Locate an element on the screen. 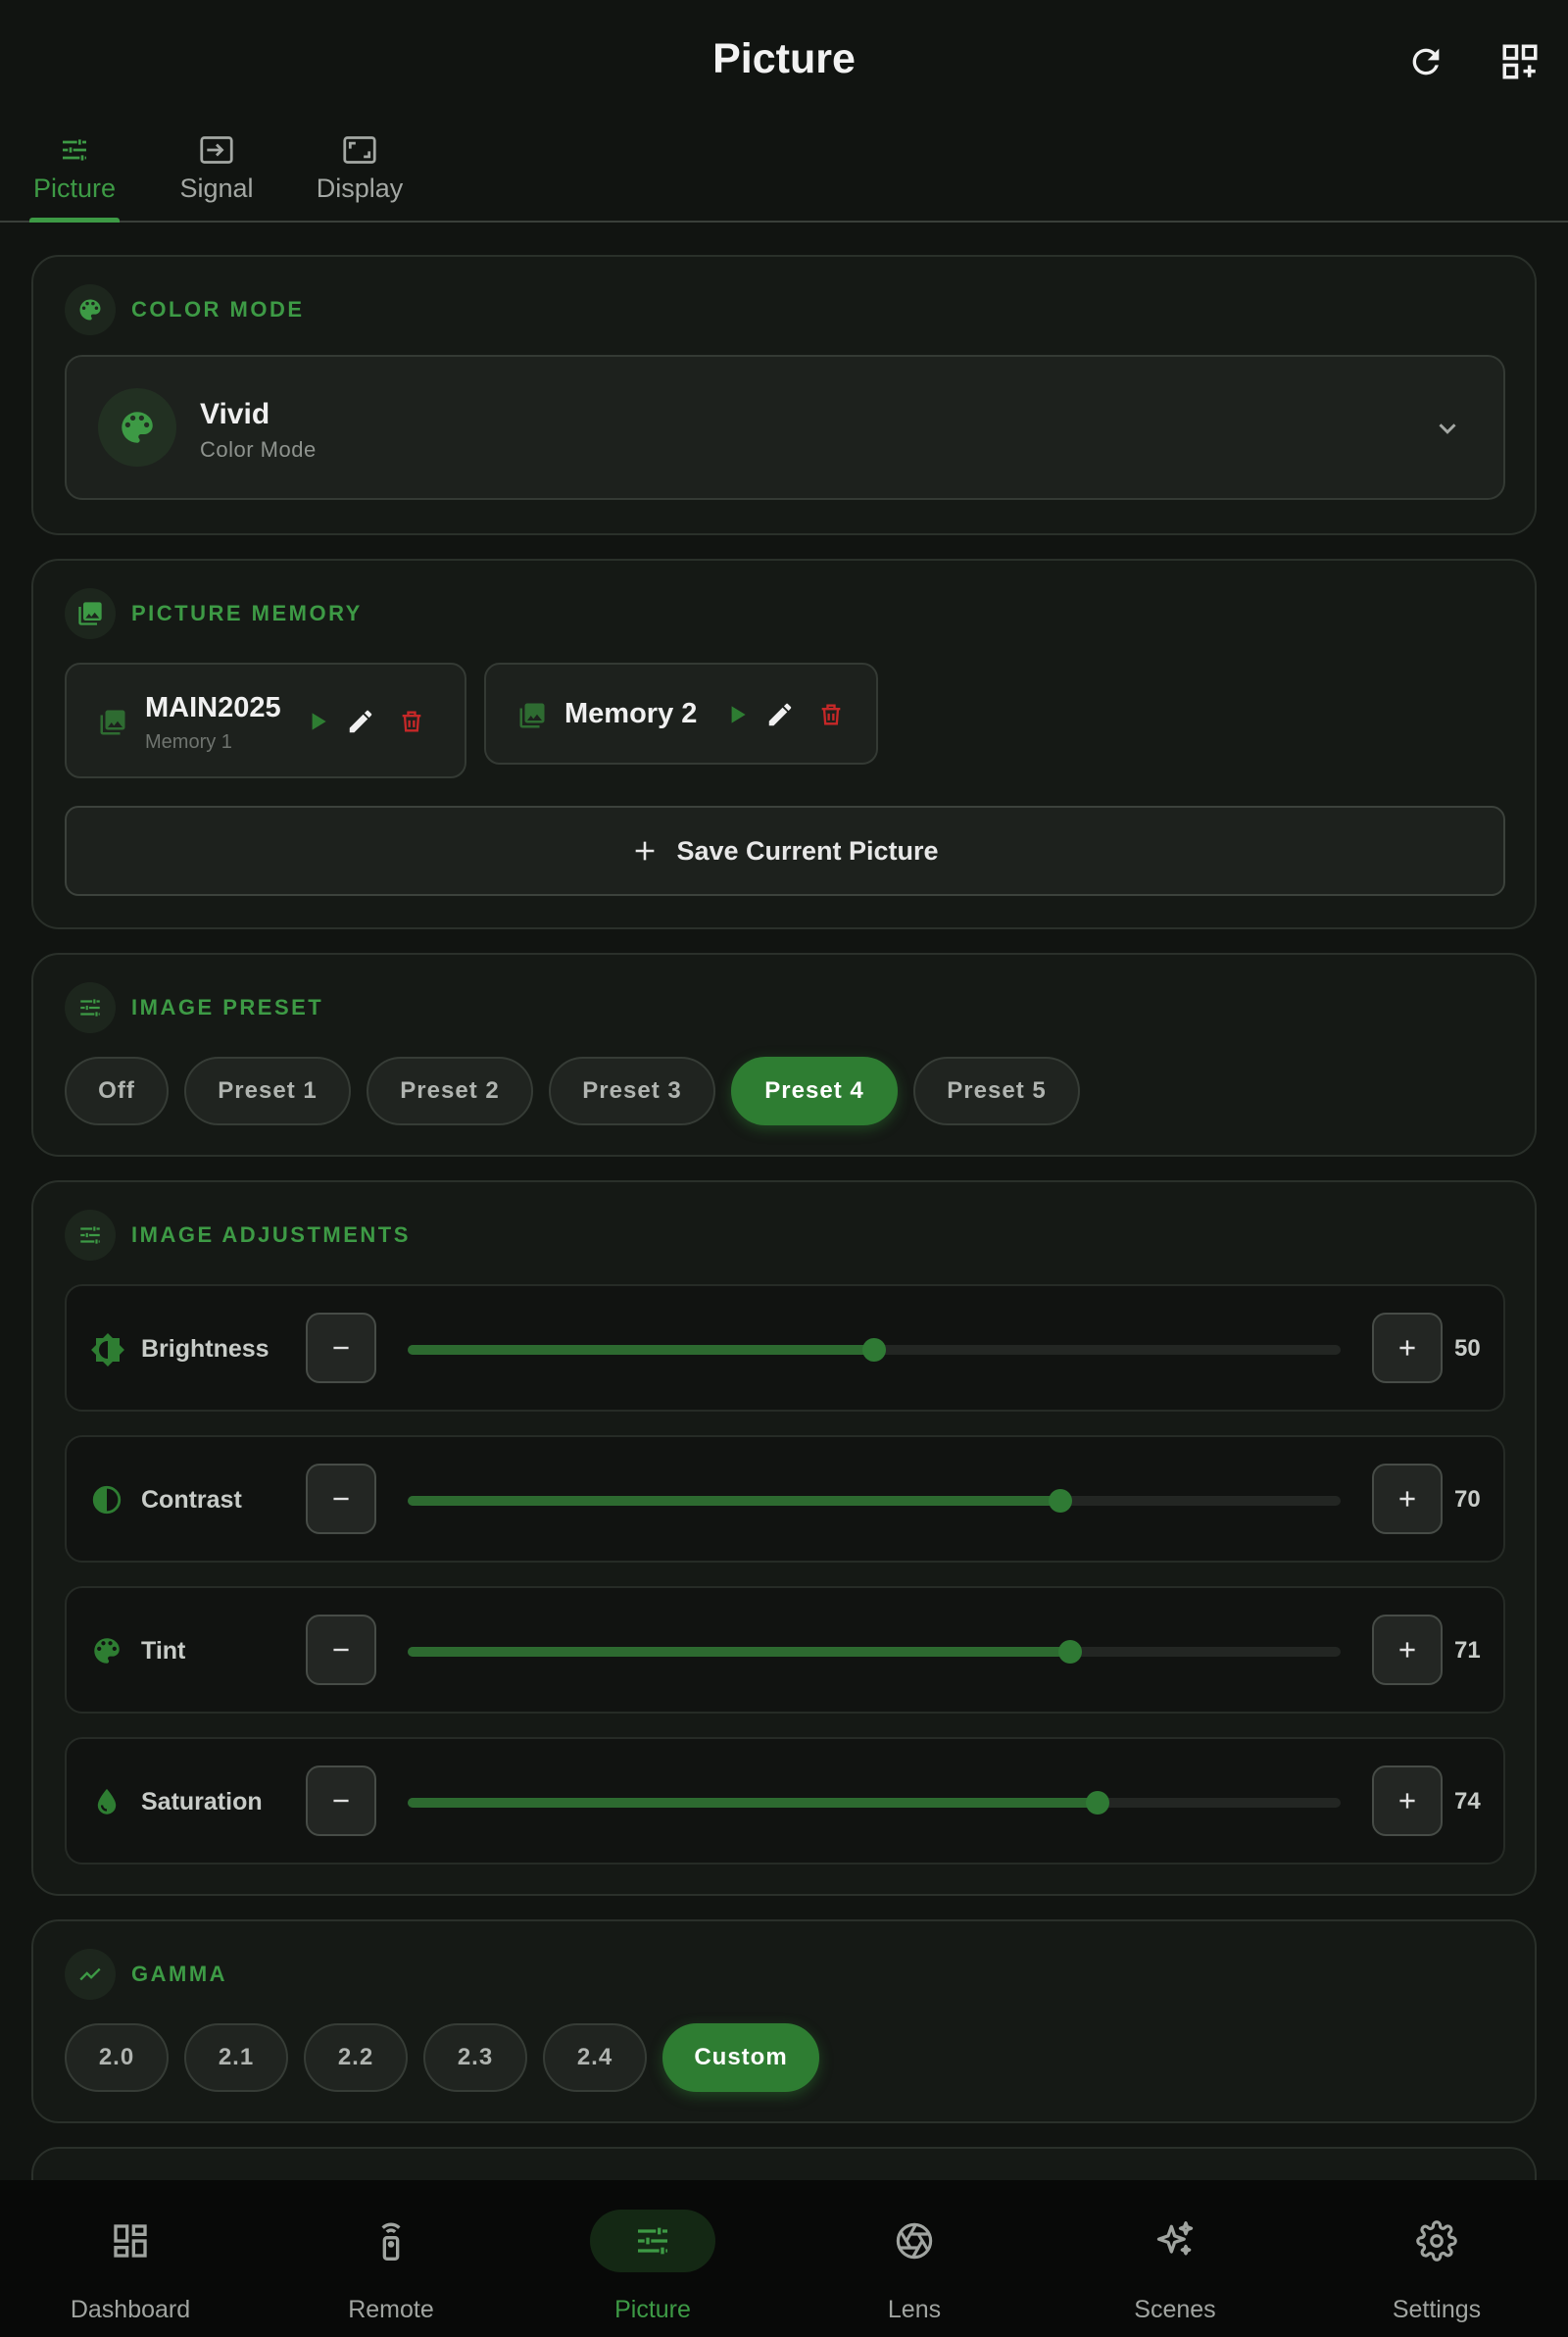 Image resolution: width=1568 pixels, height=2337 pixels. aspect-ratio-icon is located at coordinates (359, 150).